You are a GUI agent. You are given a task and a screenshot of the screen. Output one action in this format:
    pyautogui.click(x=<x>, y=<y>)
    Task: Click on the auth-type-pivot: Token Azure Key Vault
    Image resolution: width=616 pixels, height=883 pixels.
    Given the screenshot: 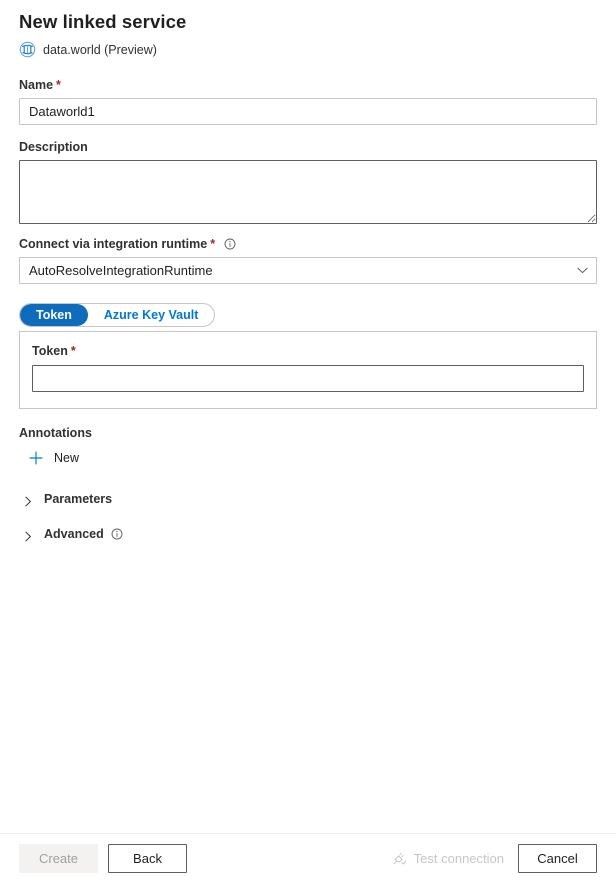 What is the action you would take?
    pyautogui.click(x=117, y=315)
    